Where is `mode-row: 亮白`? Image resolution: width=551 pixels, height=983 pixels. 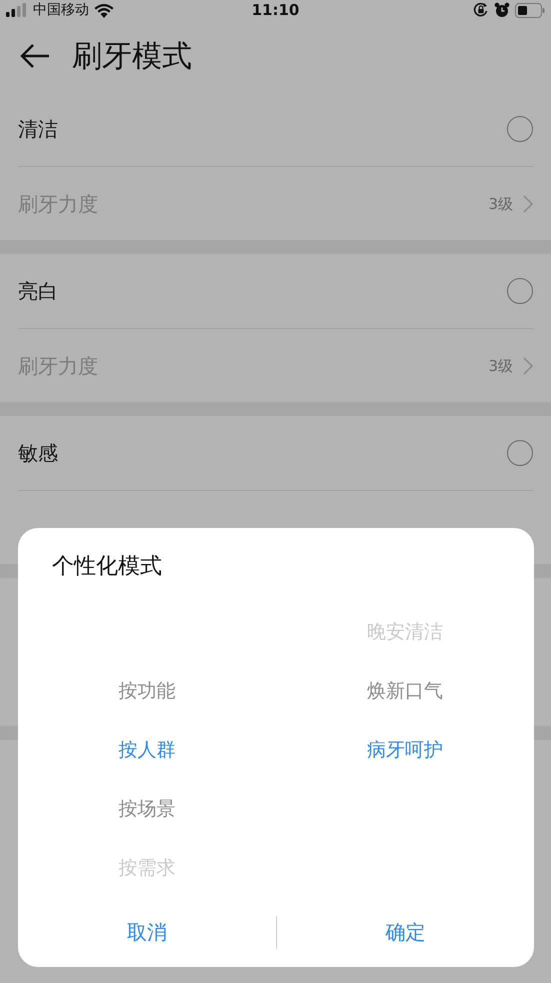 mode-row: 亮白 is located at coordinates (275, 291).